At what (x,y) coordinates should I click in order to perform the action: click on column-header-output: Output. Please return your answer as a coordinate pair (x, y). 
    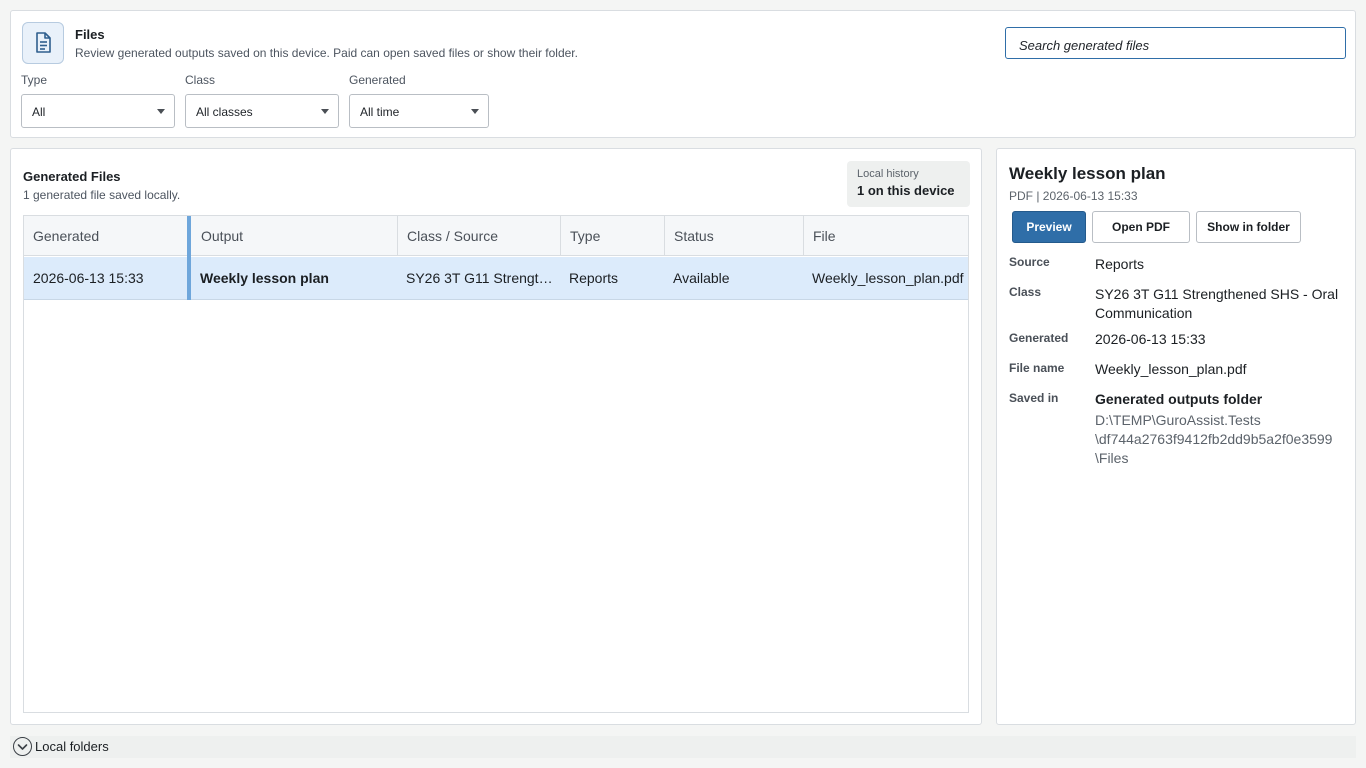
    Looking at the image, I should click on (292, 235).